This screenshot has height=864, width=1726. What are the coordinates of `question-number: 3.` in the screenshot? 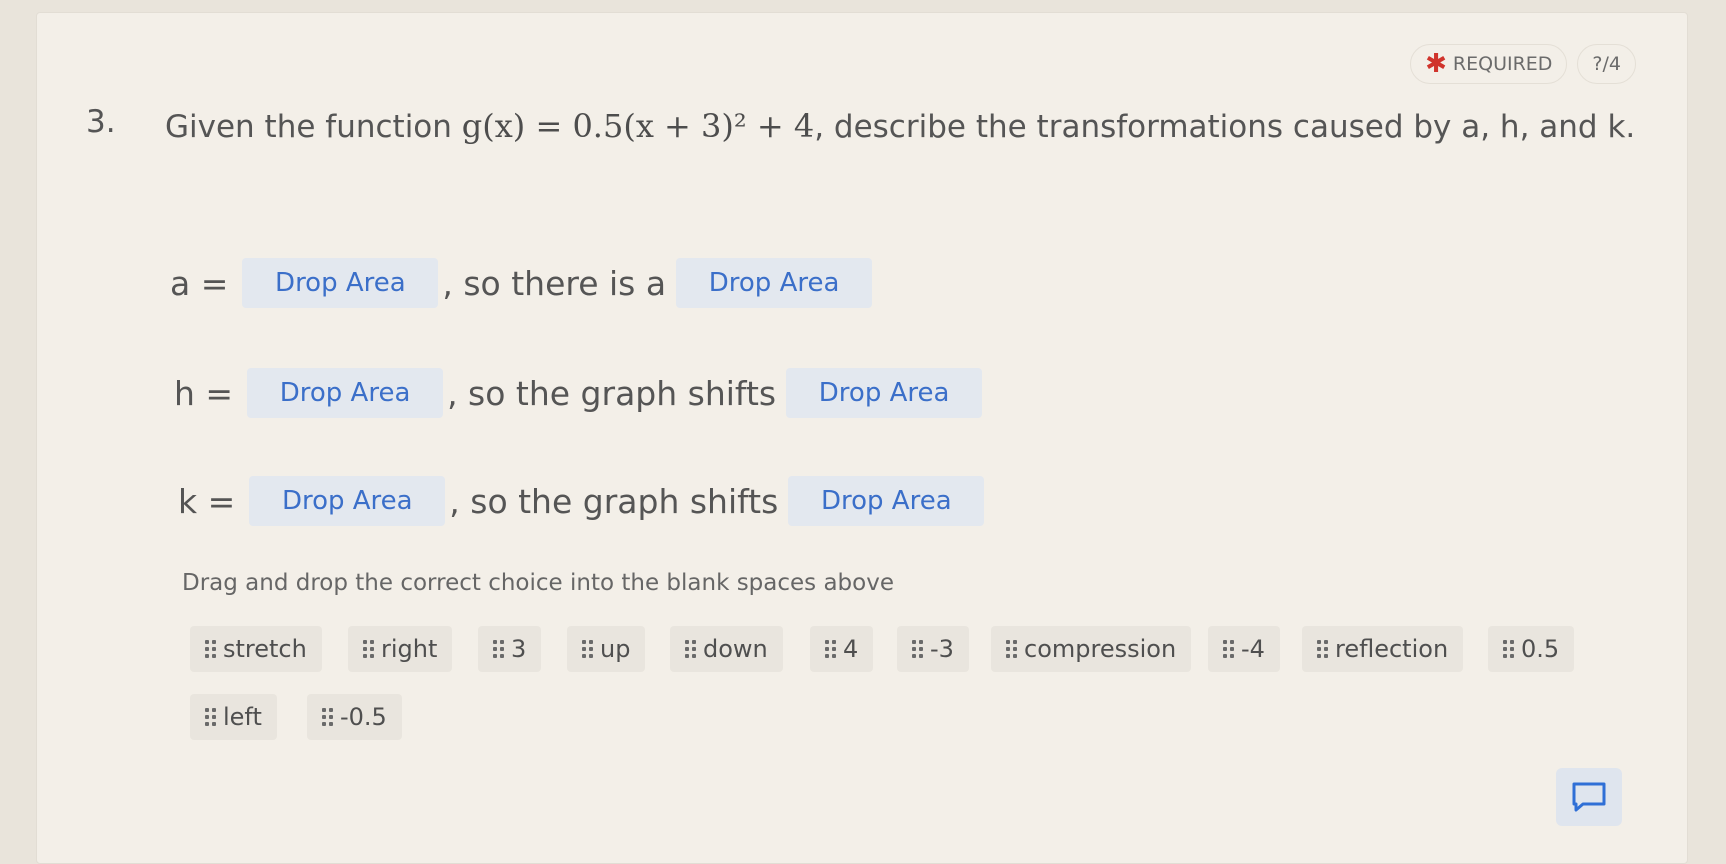 It's located at (101, 122).